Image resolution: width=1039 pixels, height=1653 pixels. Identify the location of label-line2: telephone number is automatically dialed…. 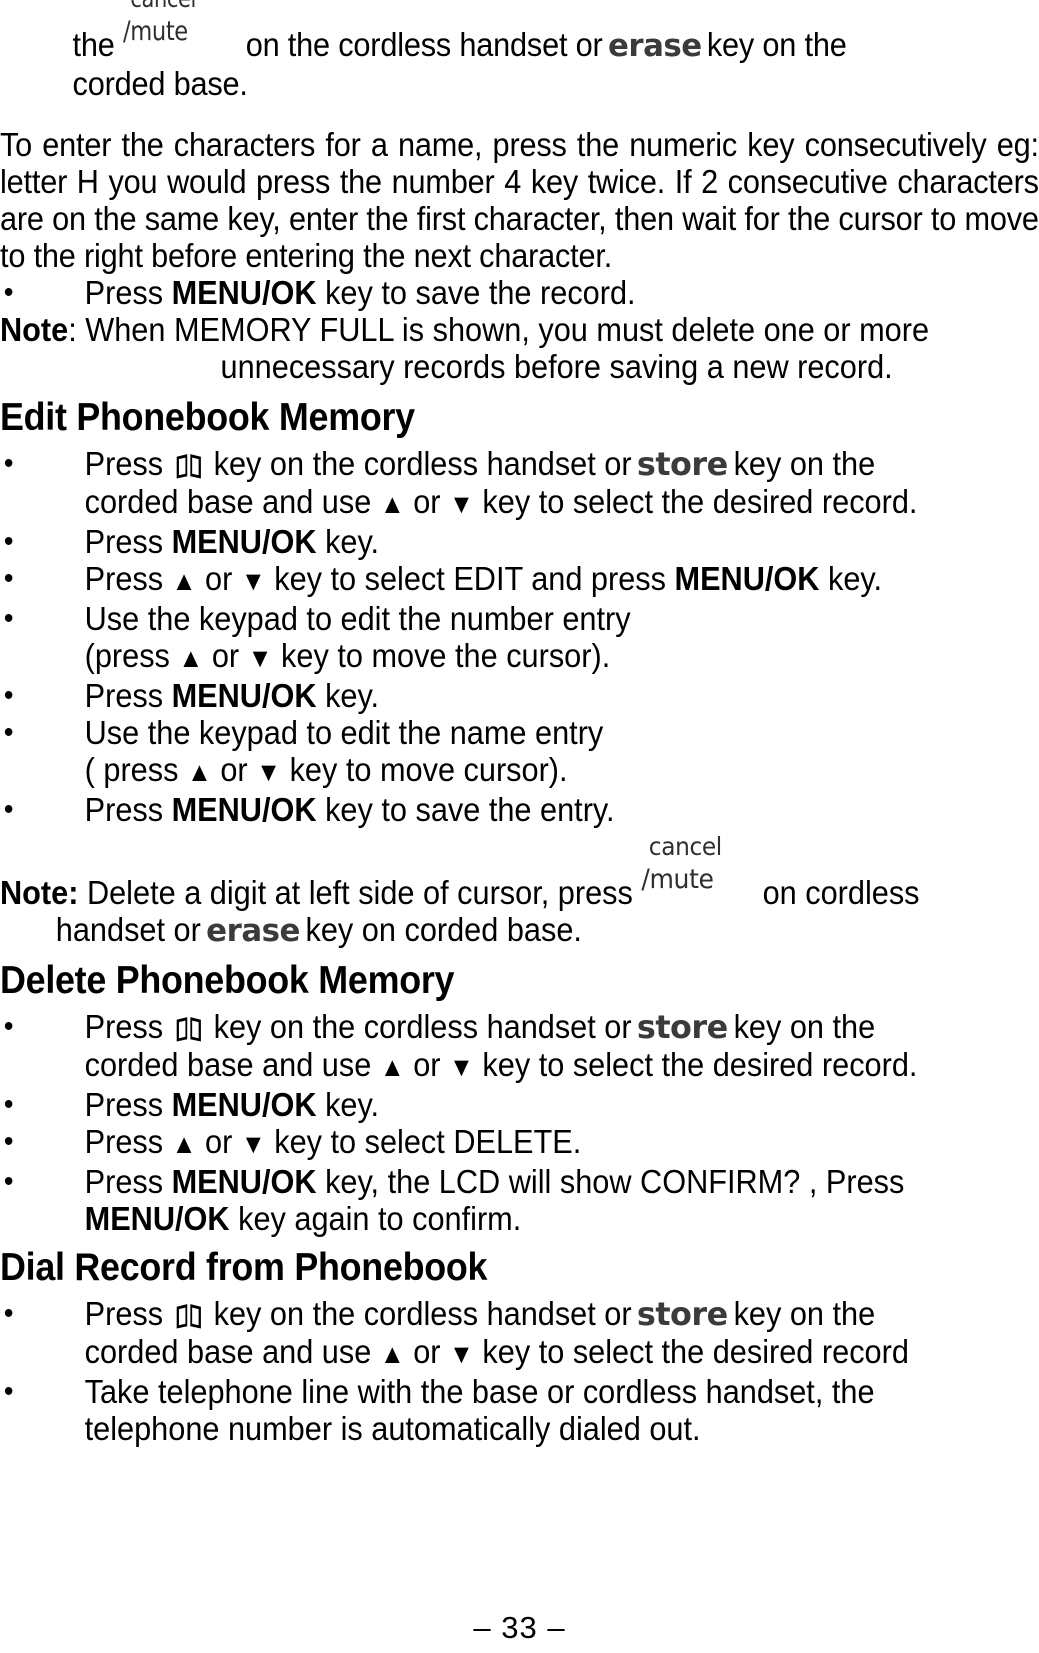
(392, 1428).